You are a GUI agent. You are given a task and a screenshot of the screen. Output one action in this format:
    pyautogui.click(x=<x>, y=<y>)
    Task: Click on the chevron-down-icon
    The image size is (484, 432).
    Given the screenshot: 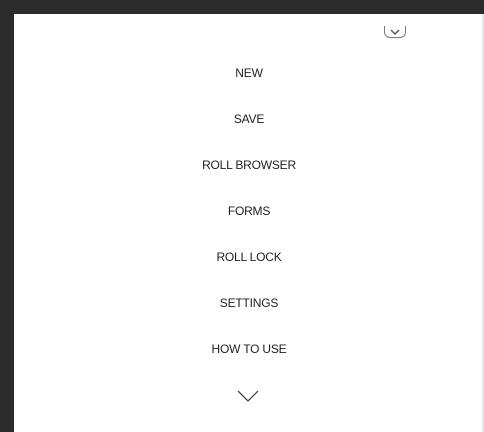 What is the action you would take?
    pyautogui.click(x=248, y=396)
    